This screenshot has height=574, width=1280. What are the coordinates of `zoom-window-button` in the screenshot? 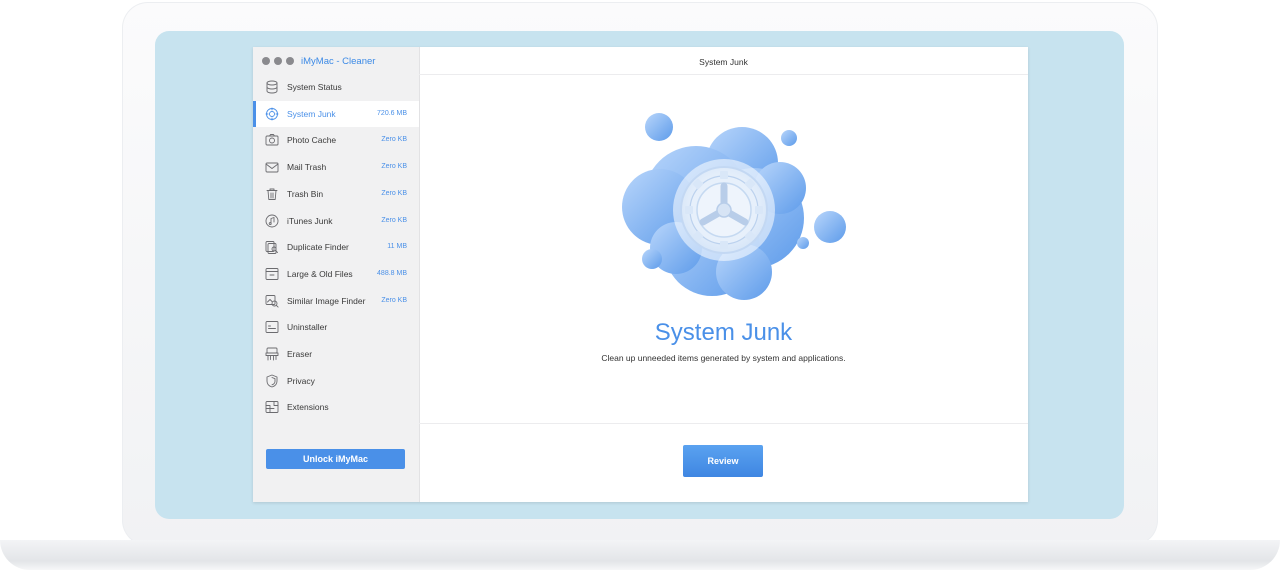 It's located at (290, 61).